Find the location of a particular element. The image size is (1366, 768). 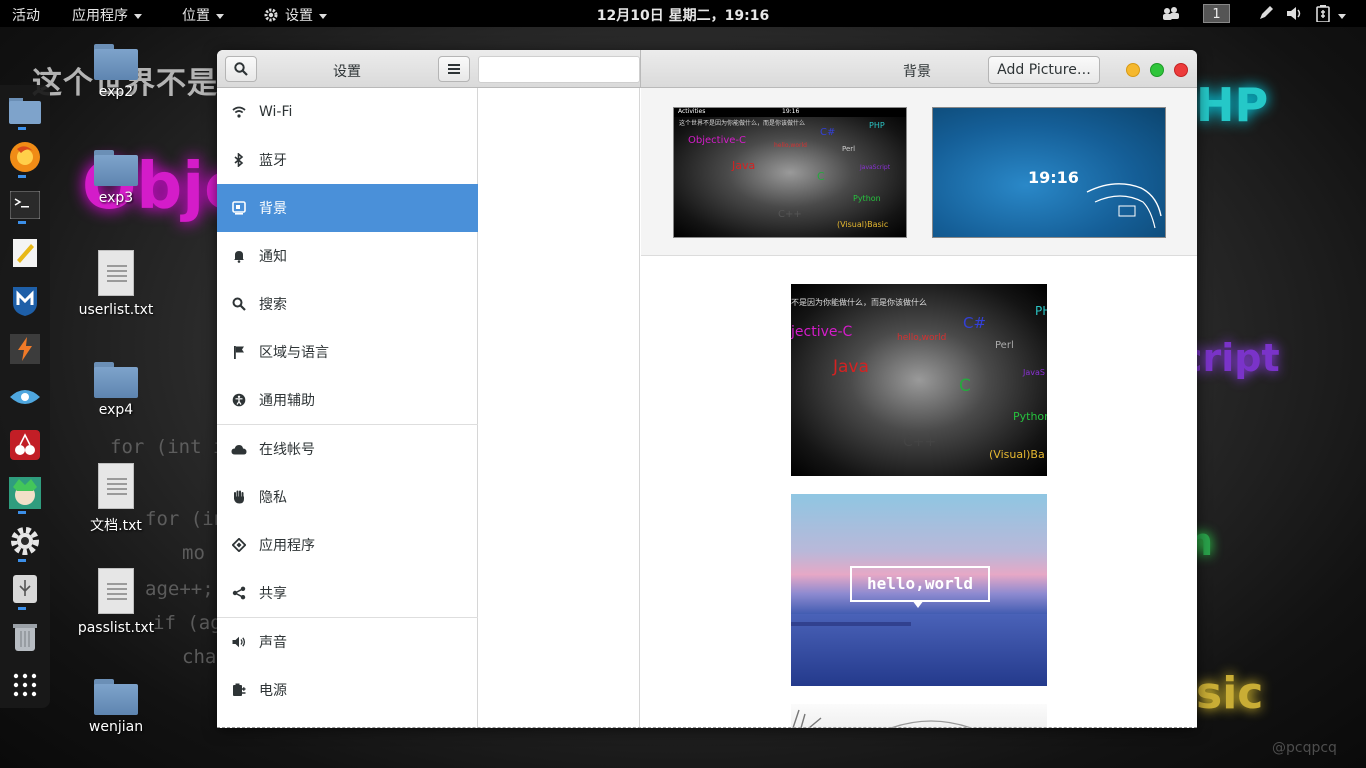

gallery-word-php: PH is located at coordinates (1041, 311).